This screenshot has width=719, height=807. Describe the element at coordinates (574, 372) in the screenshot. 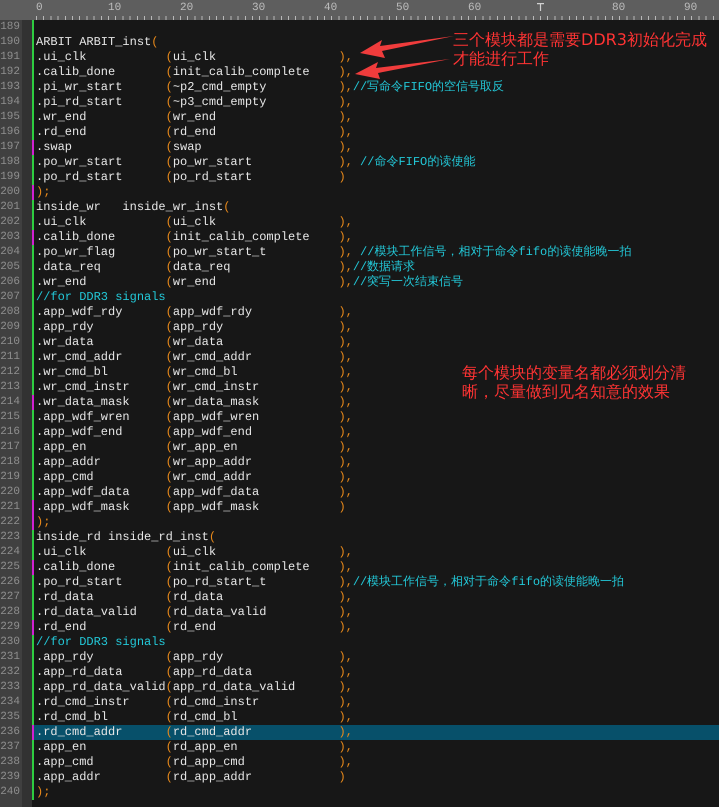

I see `annotation-text: 每个模块的变量名都必须划分清` at that location.